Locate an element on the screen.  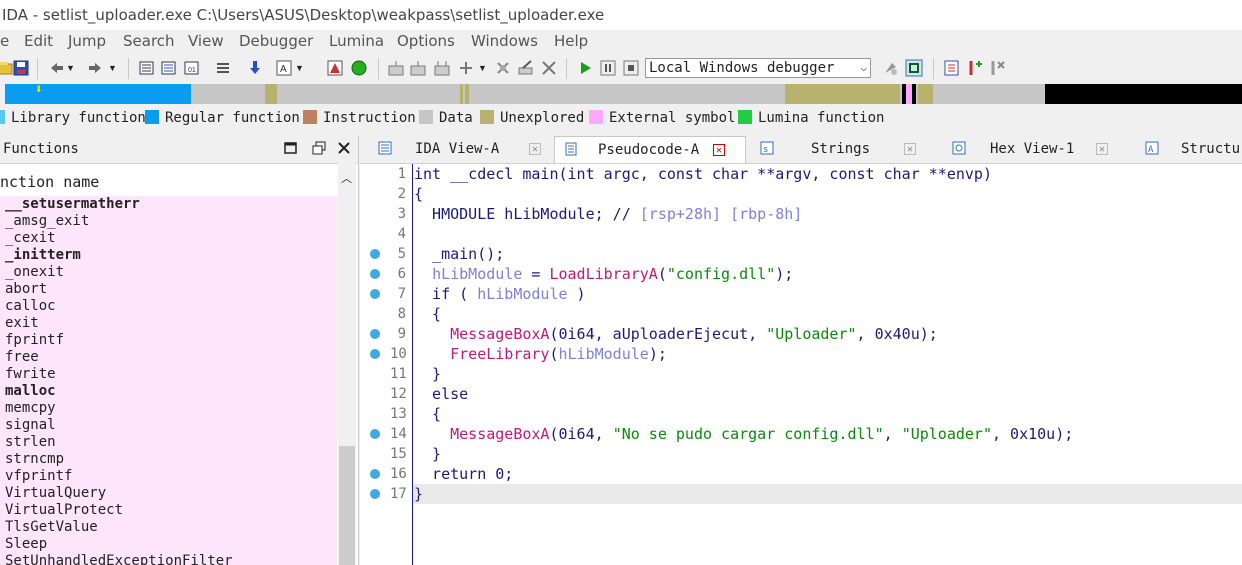
function-item: Sleep is located at coordinates (168, 544).